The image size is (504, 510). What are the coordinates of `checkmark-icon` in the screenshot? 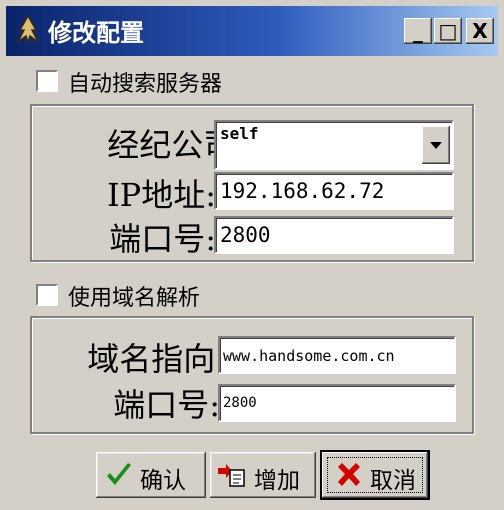 It's located at (119, 474).